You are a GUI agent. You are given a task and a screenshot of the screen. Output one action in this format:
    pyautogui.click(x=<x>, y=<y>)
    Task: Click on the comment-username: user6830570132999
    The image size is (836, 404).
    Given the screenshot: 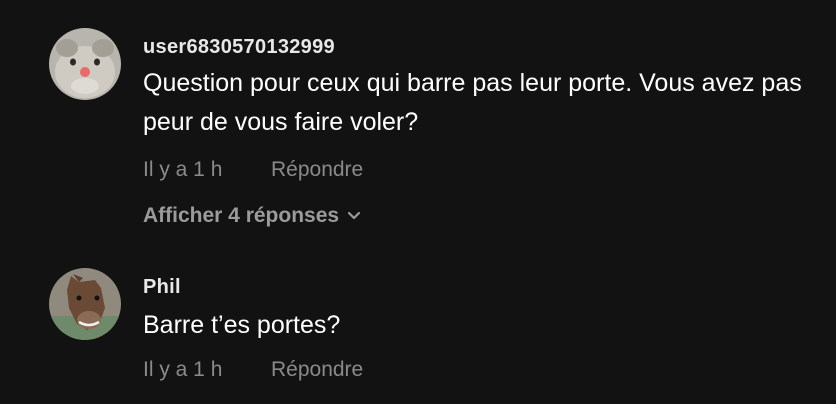 What is the action you would take?
    pyautogui.click(x=239, y=47)
    